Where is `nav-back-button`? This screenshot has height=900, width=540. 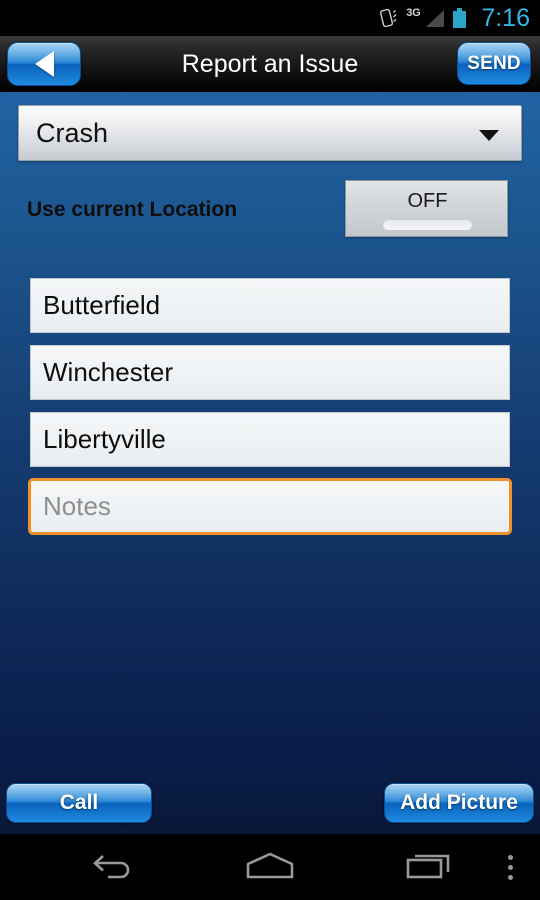 nav-back-button is located at coordinates (112, 867).